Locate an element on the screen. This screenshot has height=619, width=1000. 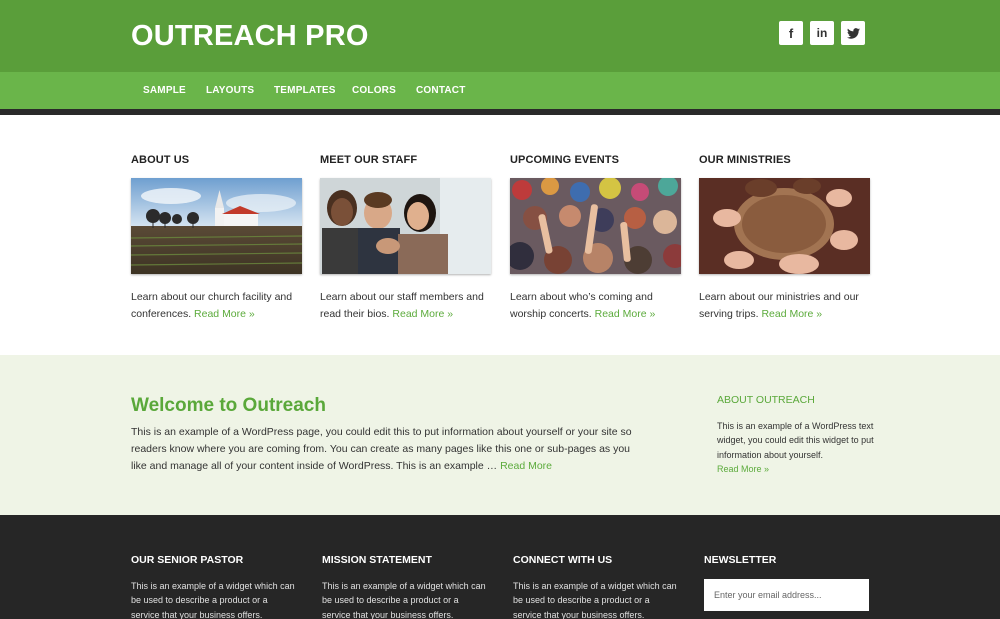
feature-title-about-us: ABOUT US is located at coordinates (160, 160).